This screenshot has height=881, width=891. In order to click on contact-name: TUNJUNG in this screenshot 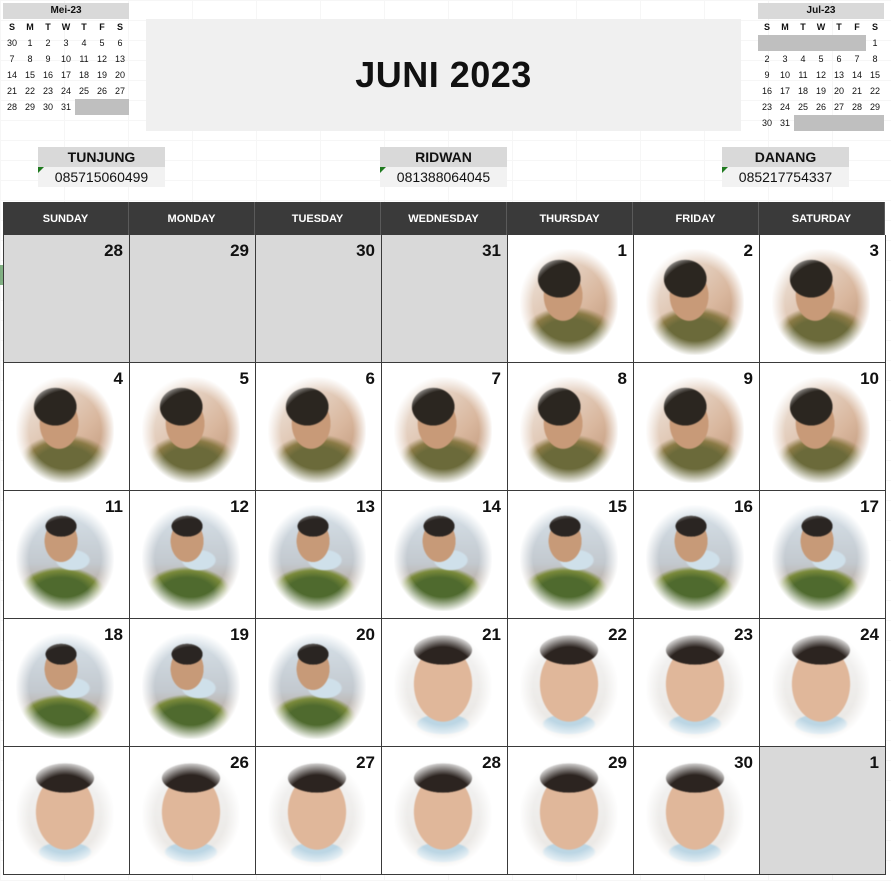, I will do `click(101, 157)`.